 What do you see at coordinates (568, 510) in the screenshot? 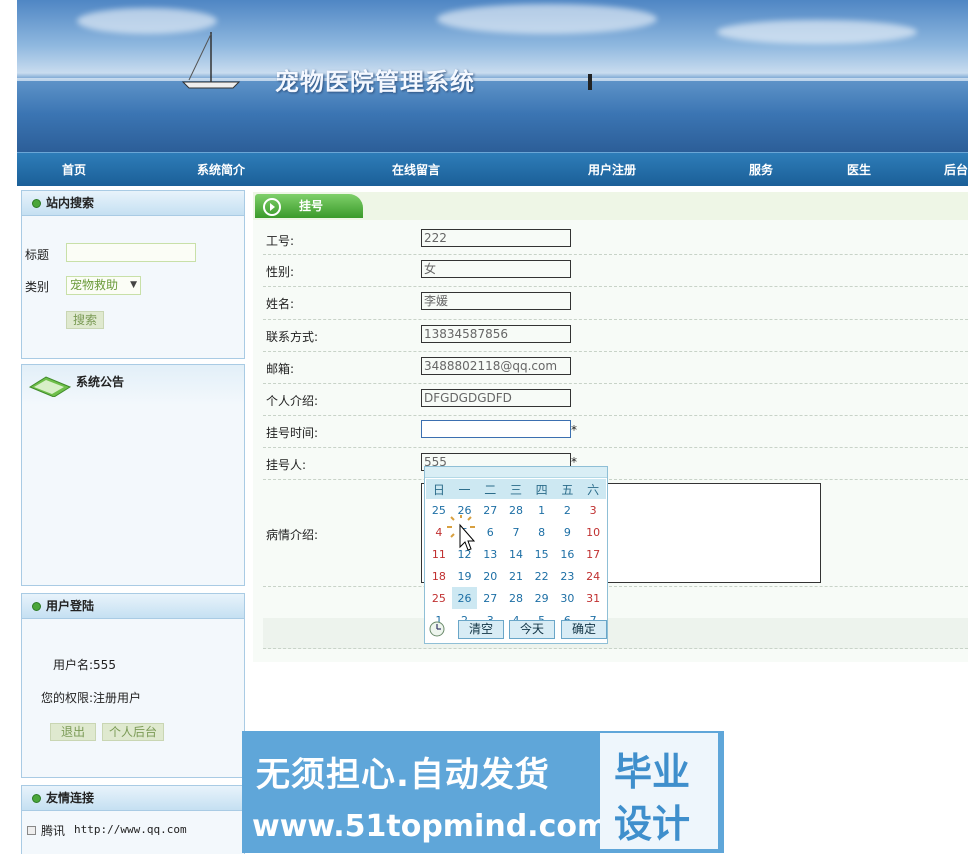
I see `calendar-day: 2` at bounding box center [568, 510].